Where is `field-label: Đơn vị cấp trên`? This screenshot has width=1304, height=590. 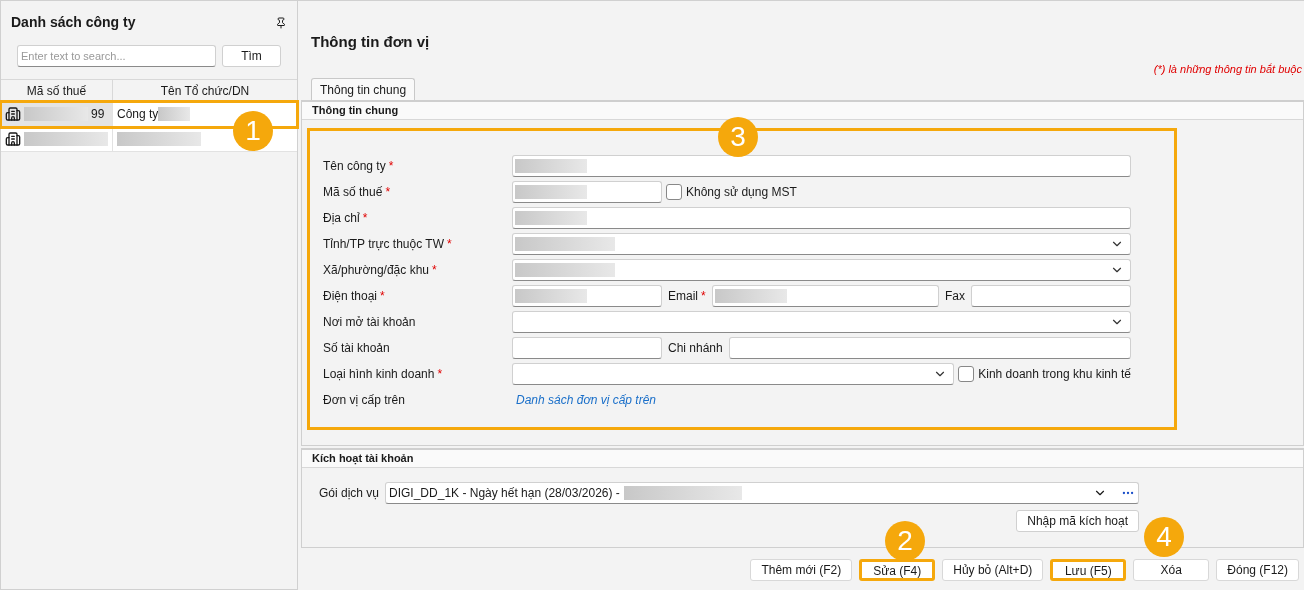 field-label: Đơn vị cấp trên is located at coordinates (364, 400).